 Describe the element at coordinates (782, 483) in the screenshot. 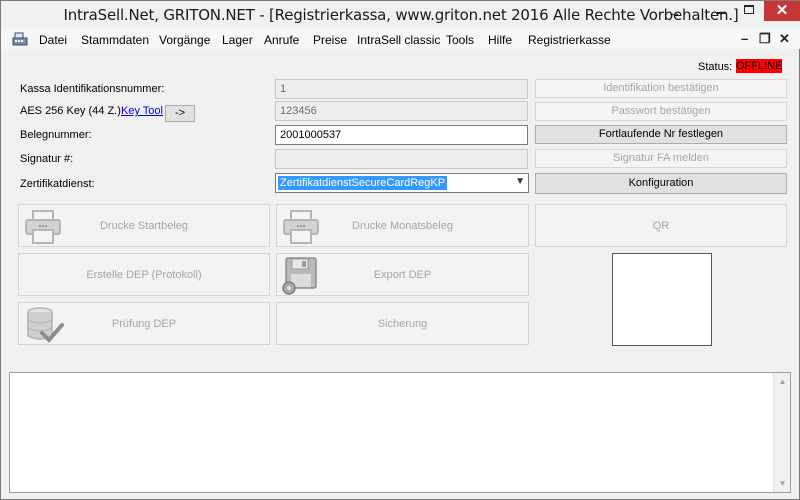

I see `scroll-down-icon: ▼` at that location.